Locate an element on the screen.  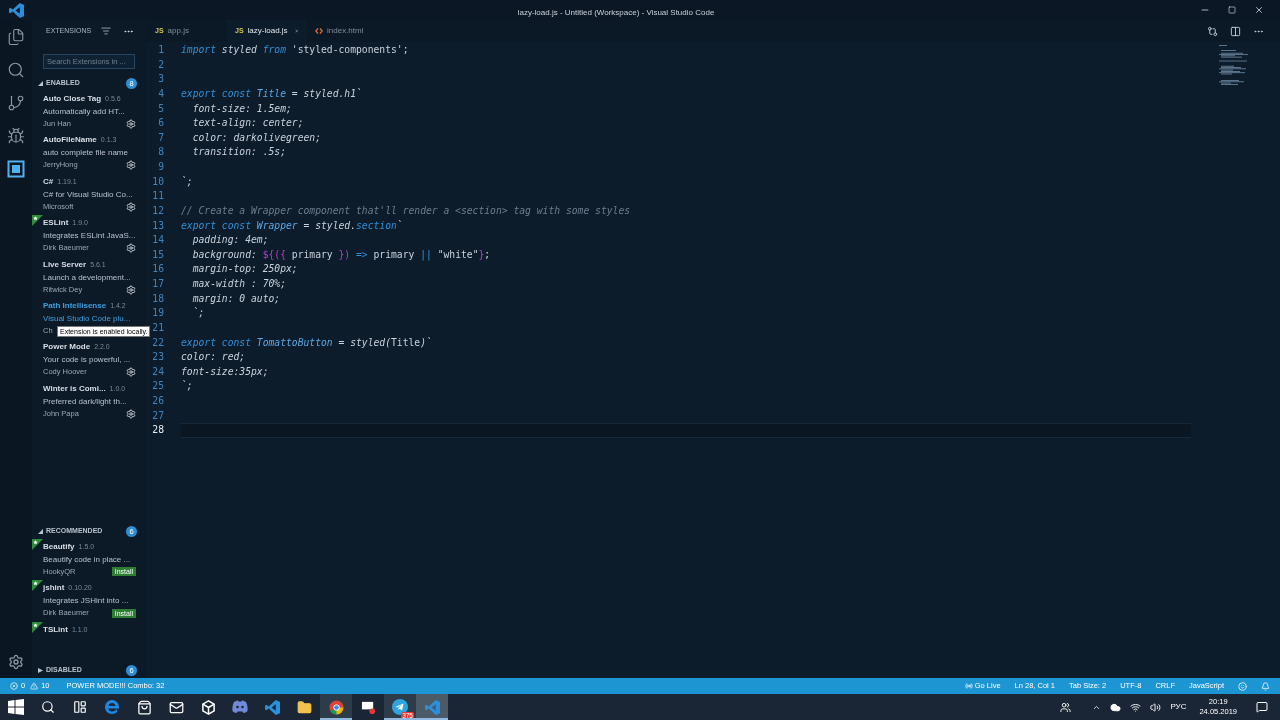
line-number: 28 is located at coordinates (157, 430).